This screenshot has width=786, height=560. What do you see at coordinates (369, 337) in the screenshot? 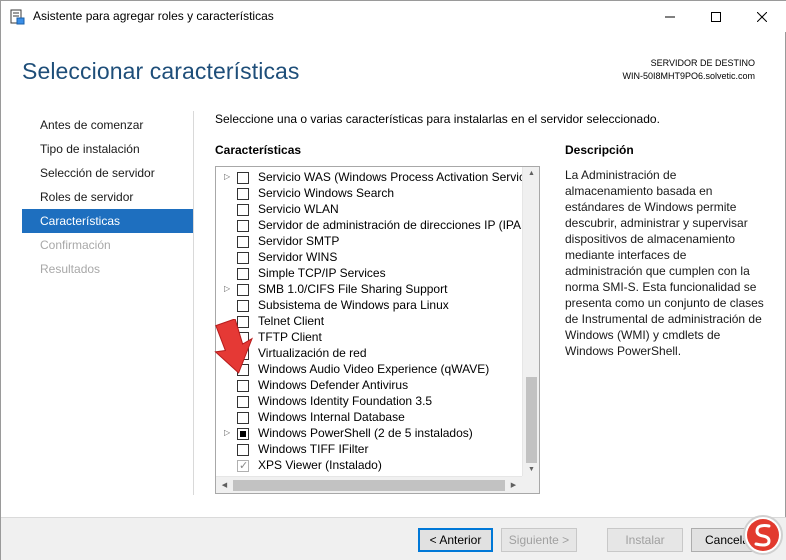
I see `feature-row: TFTP Client` at bounding box center [369, 337].